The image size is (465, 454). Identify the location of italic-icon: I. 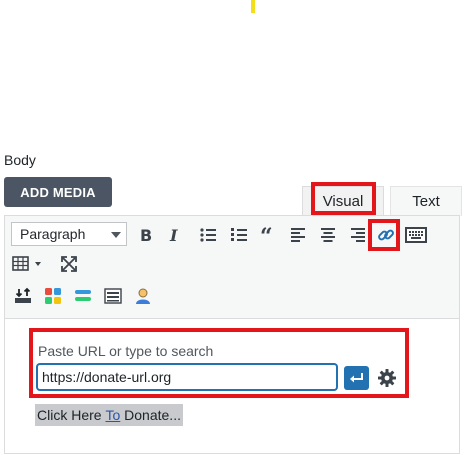
(173, 235).